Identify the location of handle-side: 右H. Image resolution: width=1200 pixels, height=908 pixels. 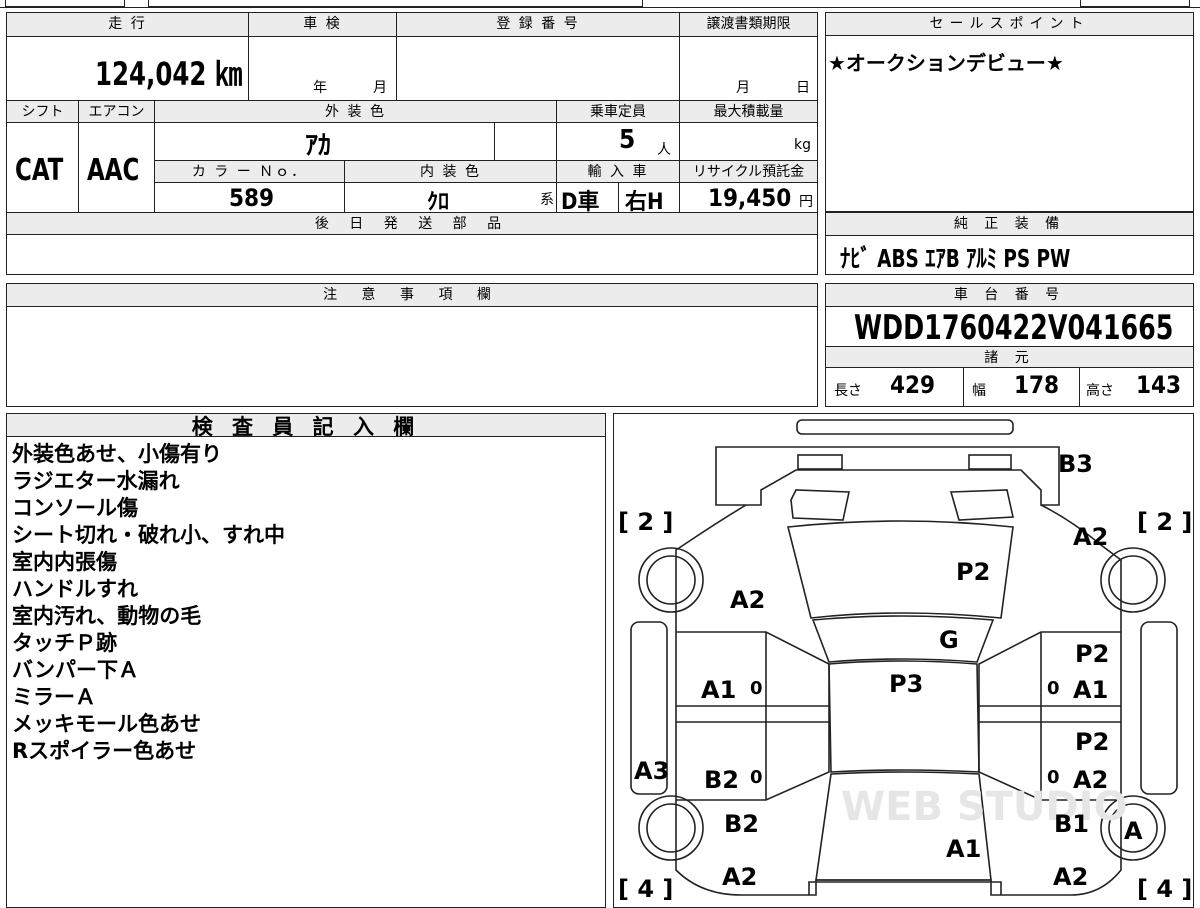
(644, 202).